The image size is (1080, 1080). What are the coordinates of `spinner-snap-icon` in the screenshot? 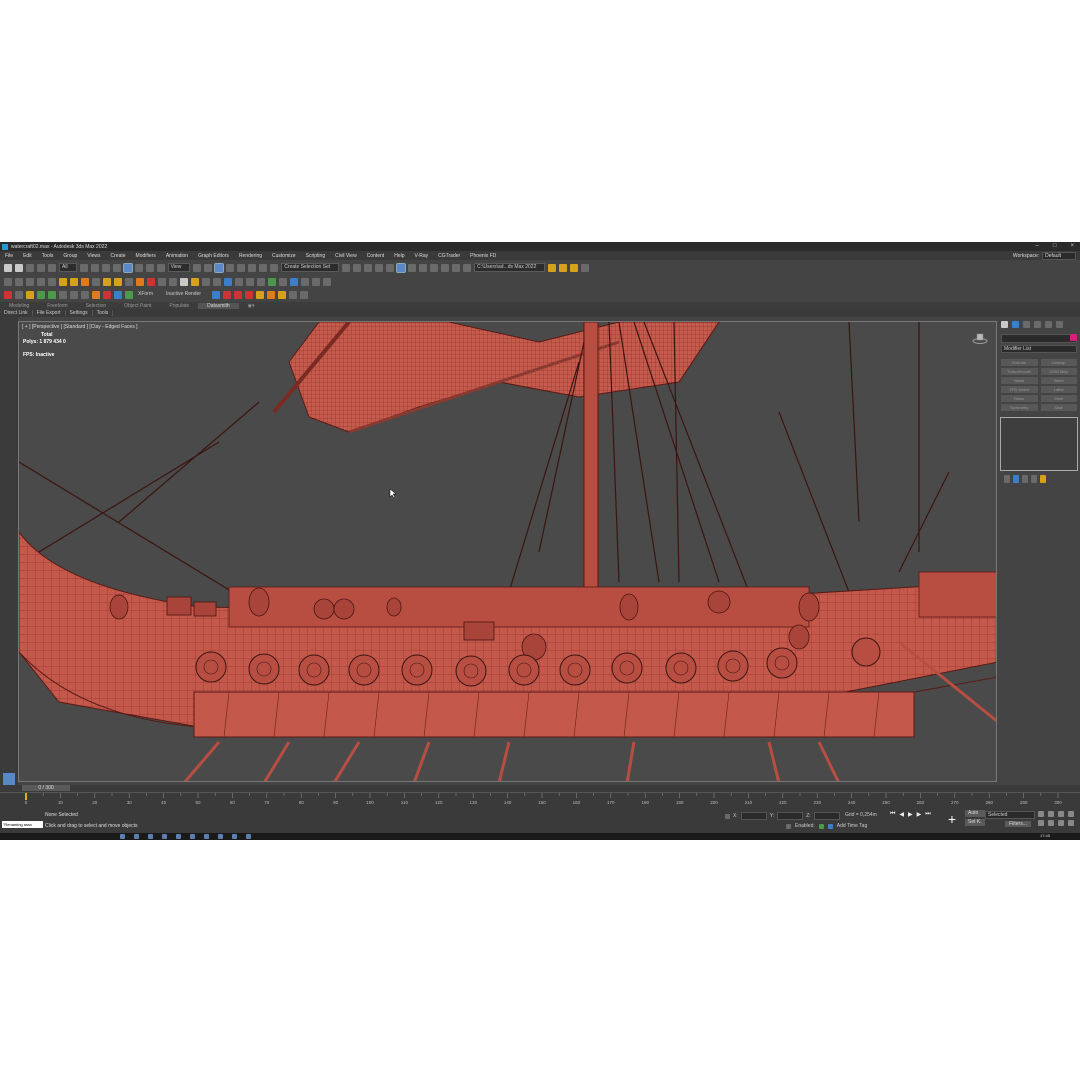 It's located at (263, 267).